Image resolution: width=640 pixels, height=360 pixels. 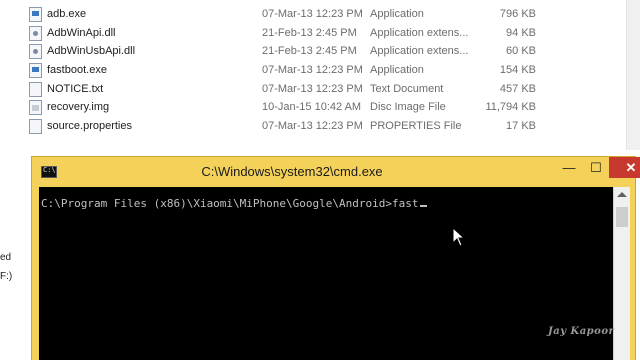 I want to click on file-size: 457 KB, so click(x=517, y=89).